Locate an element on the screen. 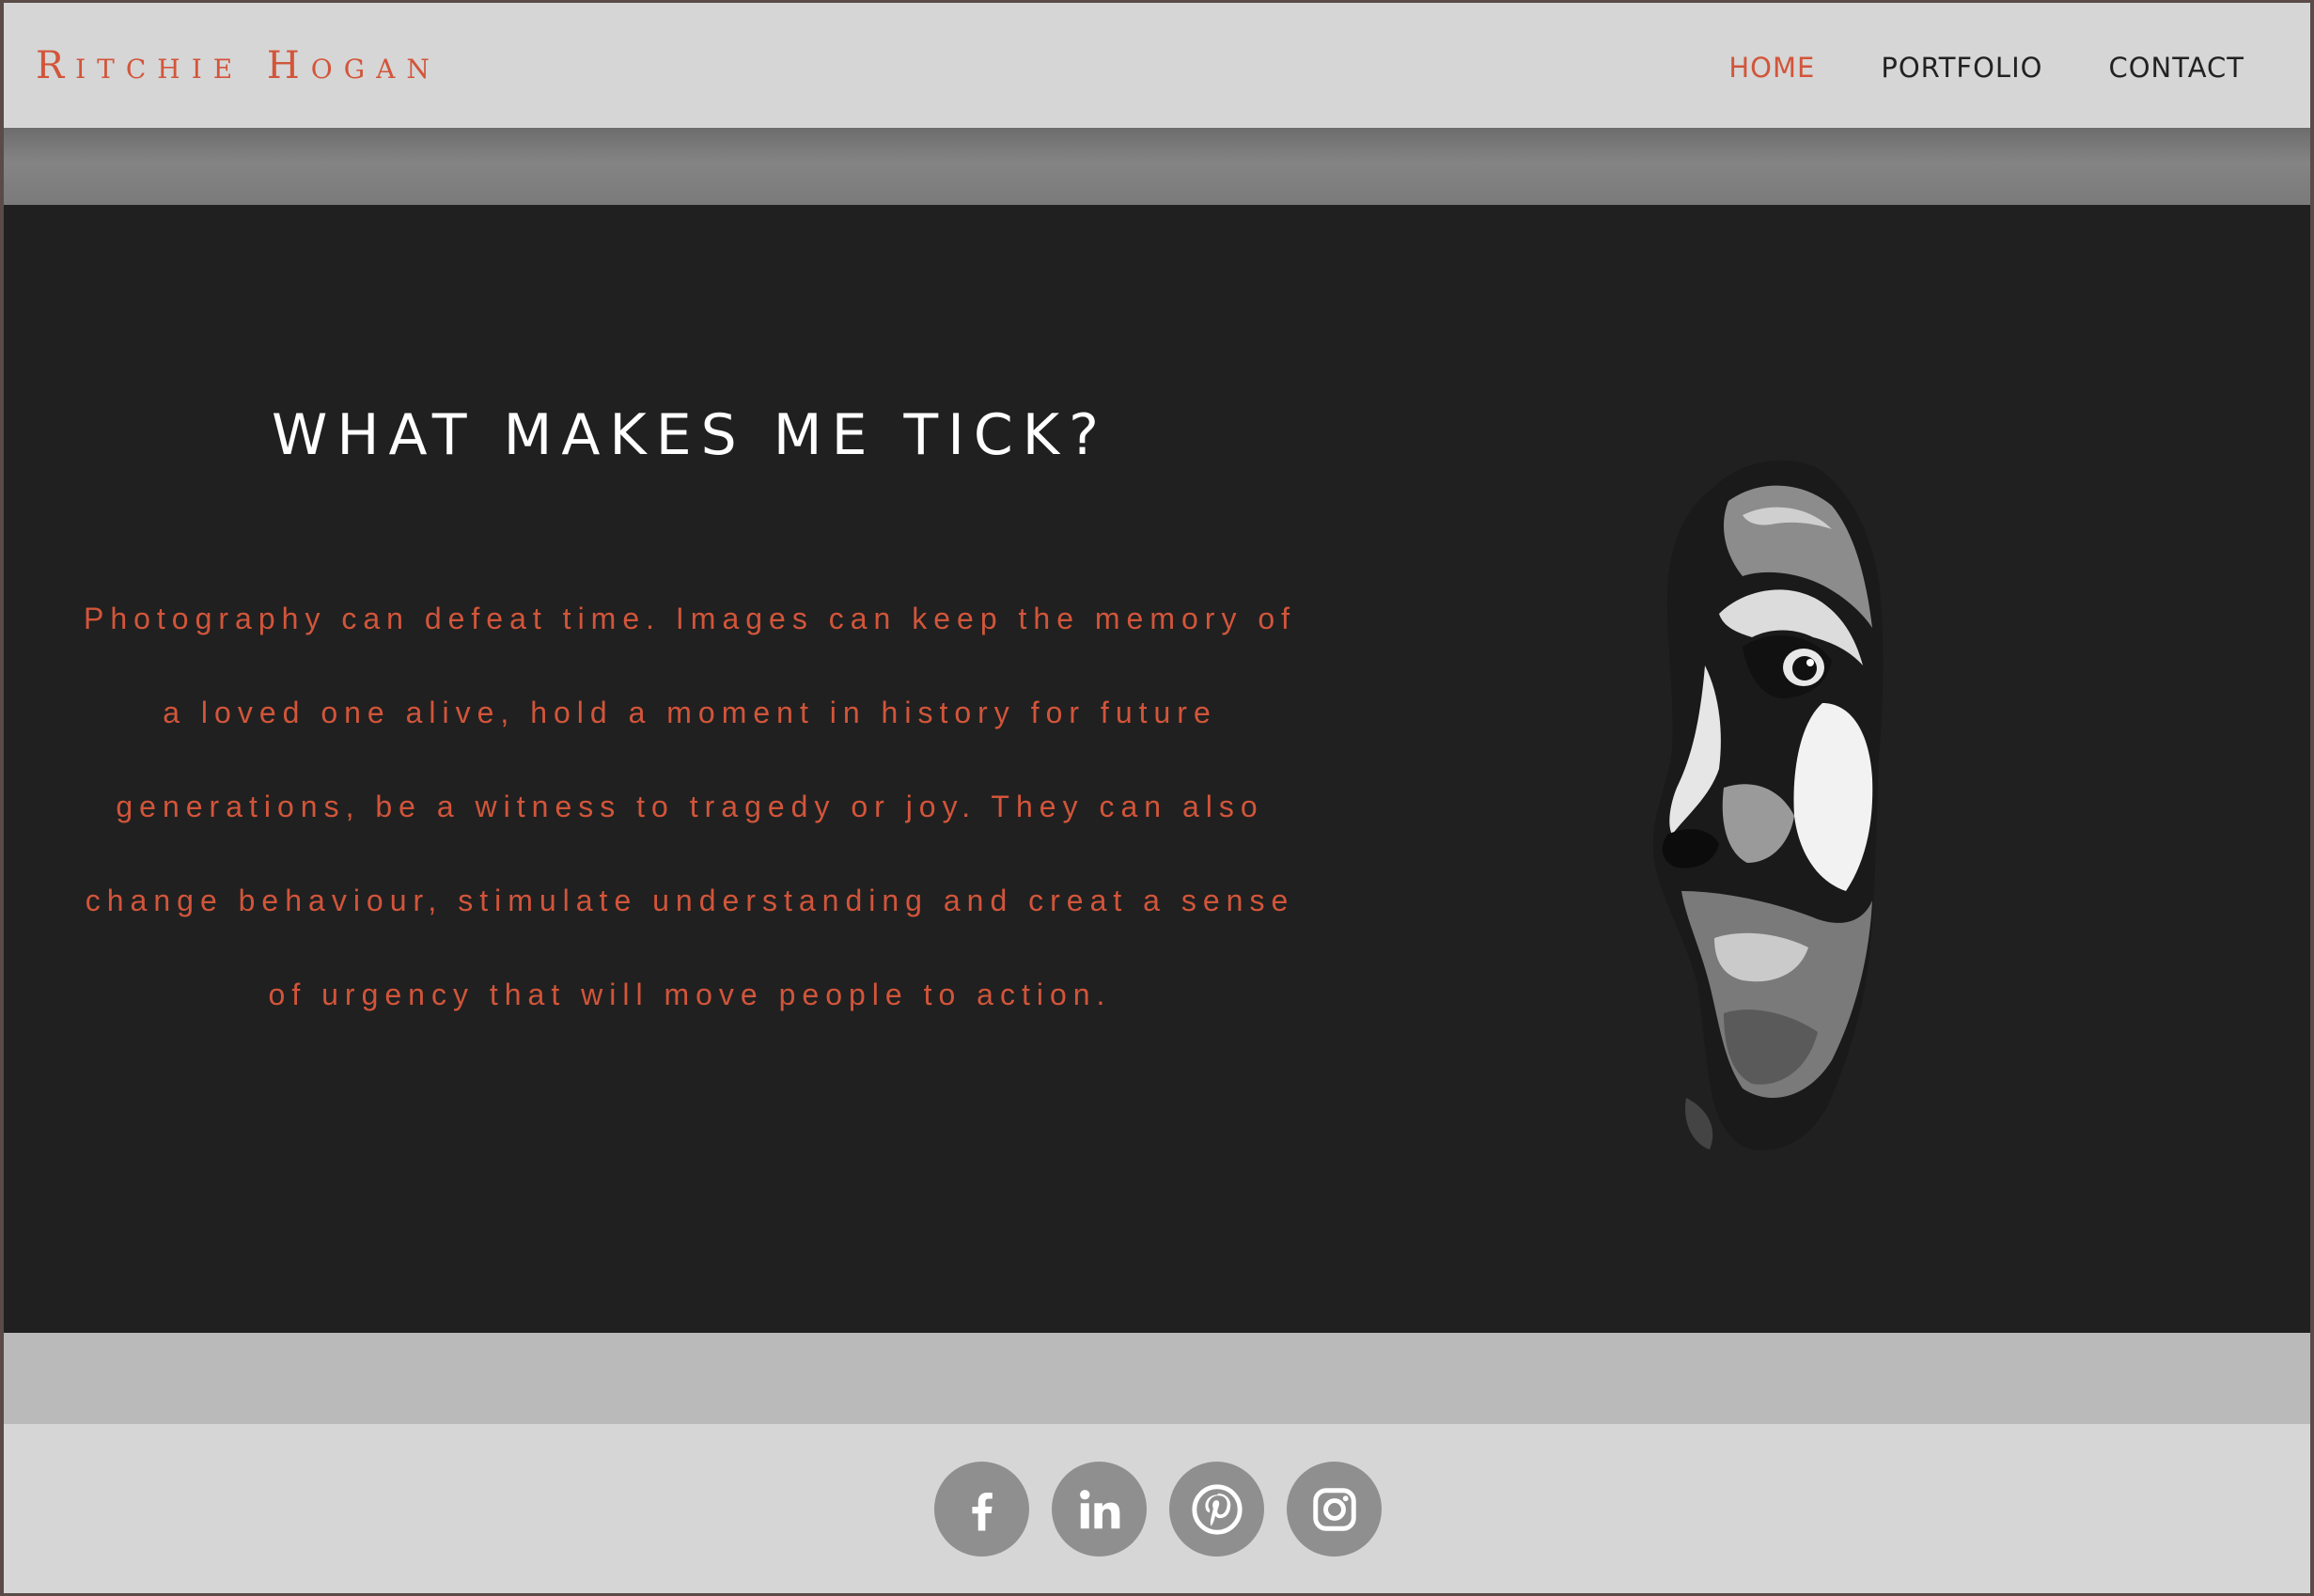 The width and height of the screenshot is (2314, 1596). section-heading: WHAT MAKES ME TICK? is located at coordinates (690, 435).